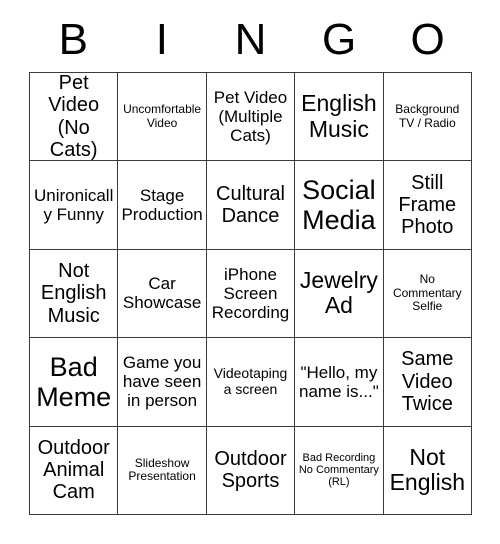 This screenshot has width=500, height=544. I want to click on bingo-cell-r4c5: Same Video Twice, so click(427, 382).